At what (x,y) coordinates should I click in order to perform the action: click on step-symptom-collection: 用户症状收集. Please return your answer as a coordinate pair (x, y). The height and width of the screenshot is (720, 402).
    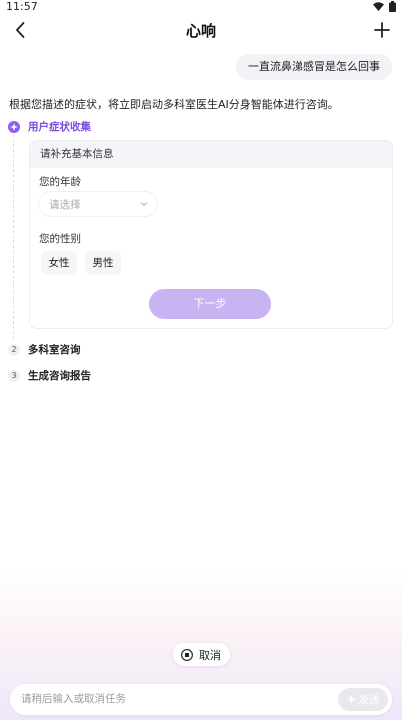
    Looking at the image, I should click on (49, 126).